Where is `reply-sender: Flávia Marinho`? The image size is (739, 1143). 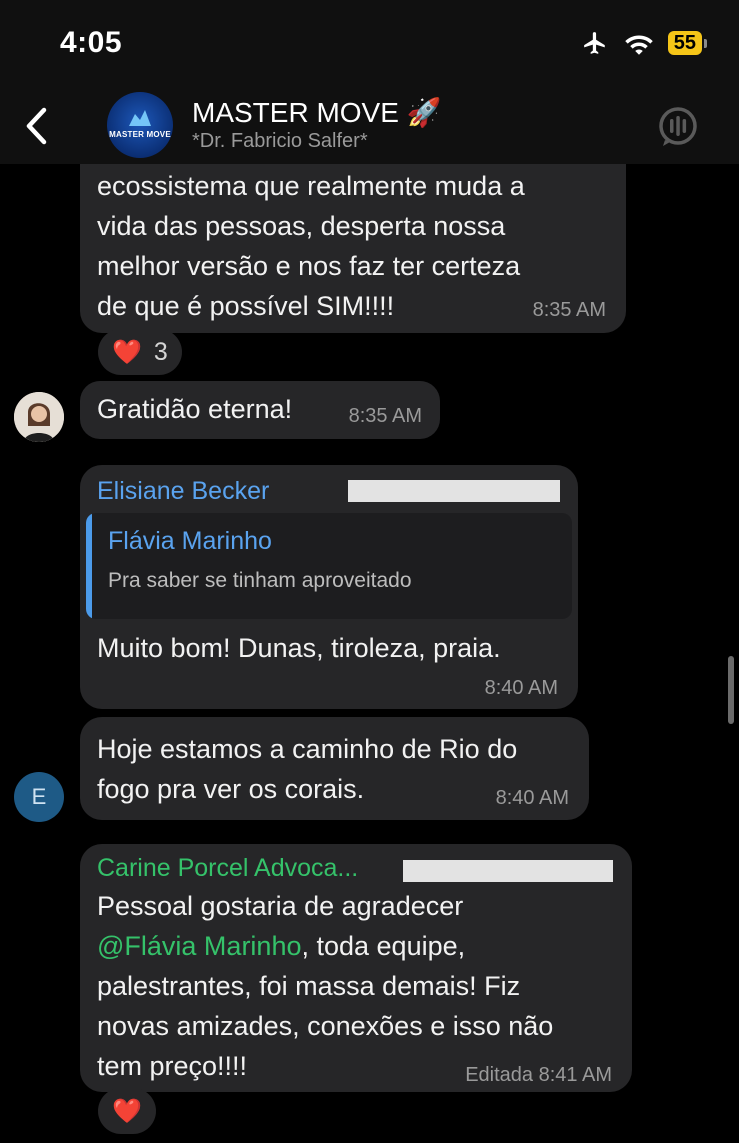
reply-sender: Flávia Marinho is located at coordinates (190, 541).